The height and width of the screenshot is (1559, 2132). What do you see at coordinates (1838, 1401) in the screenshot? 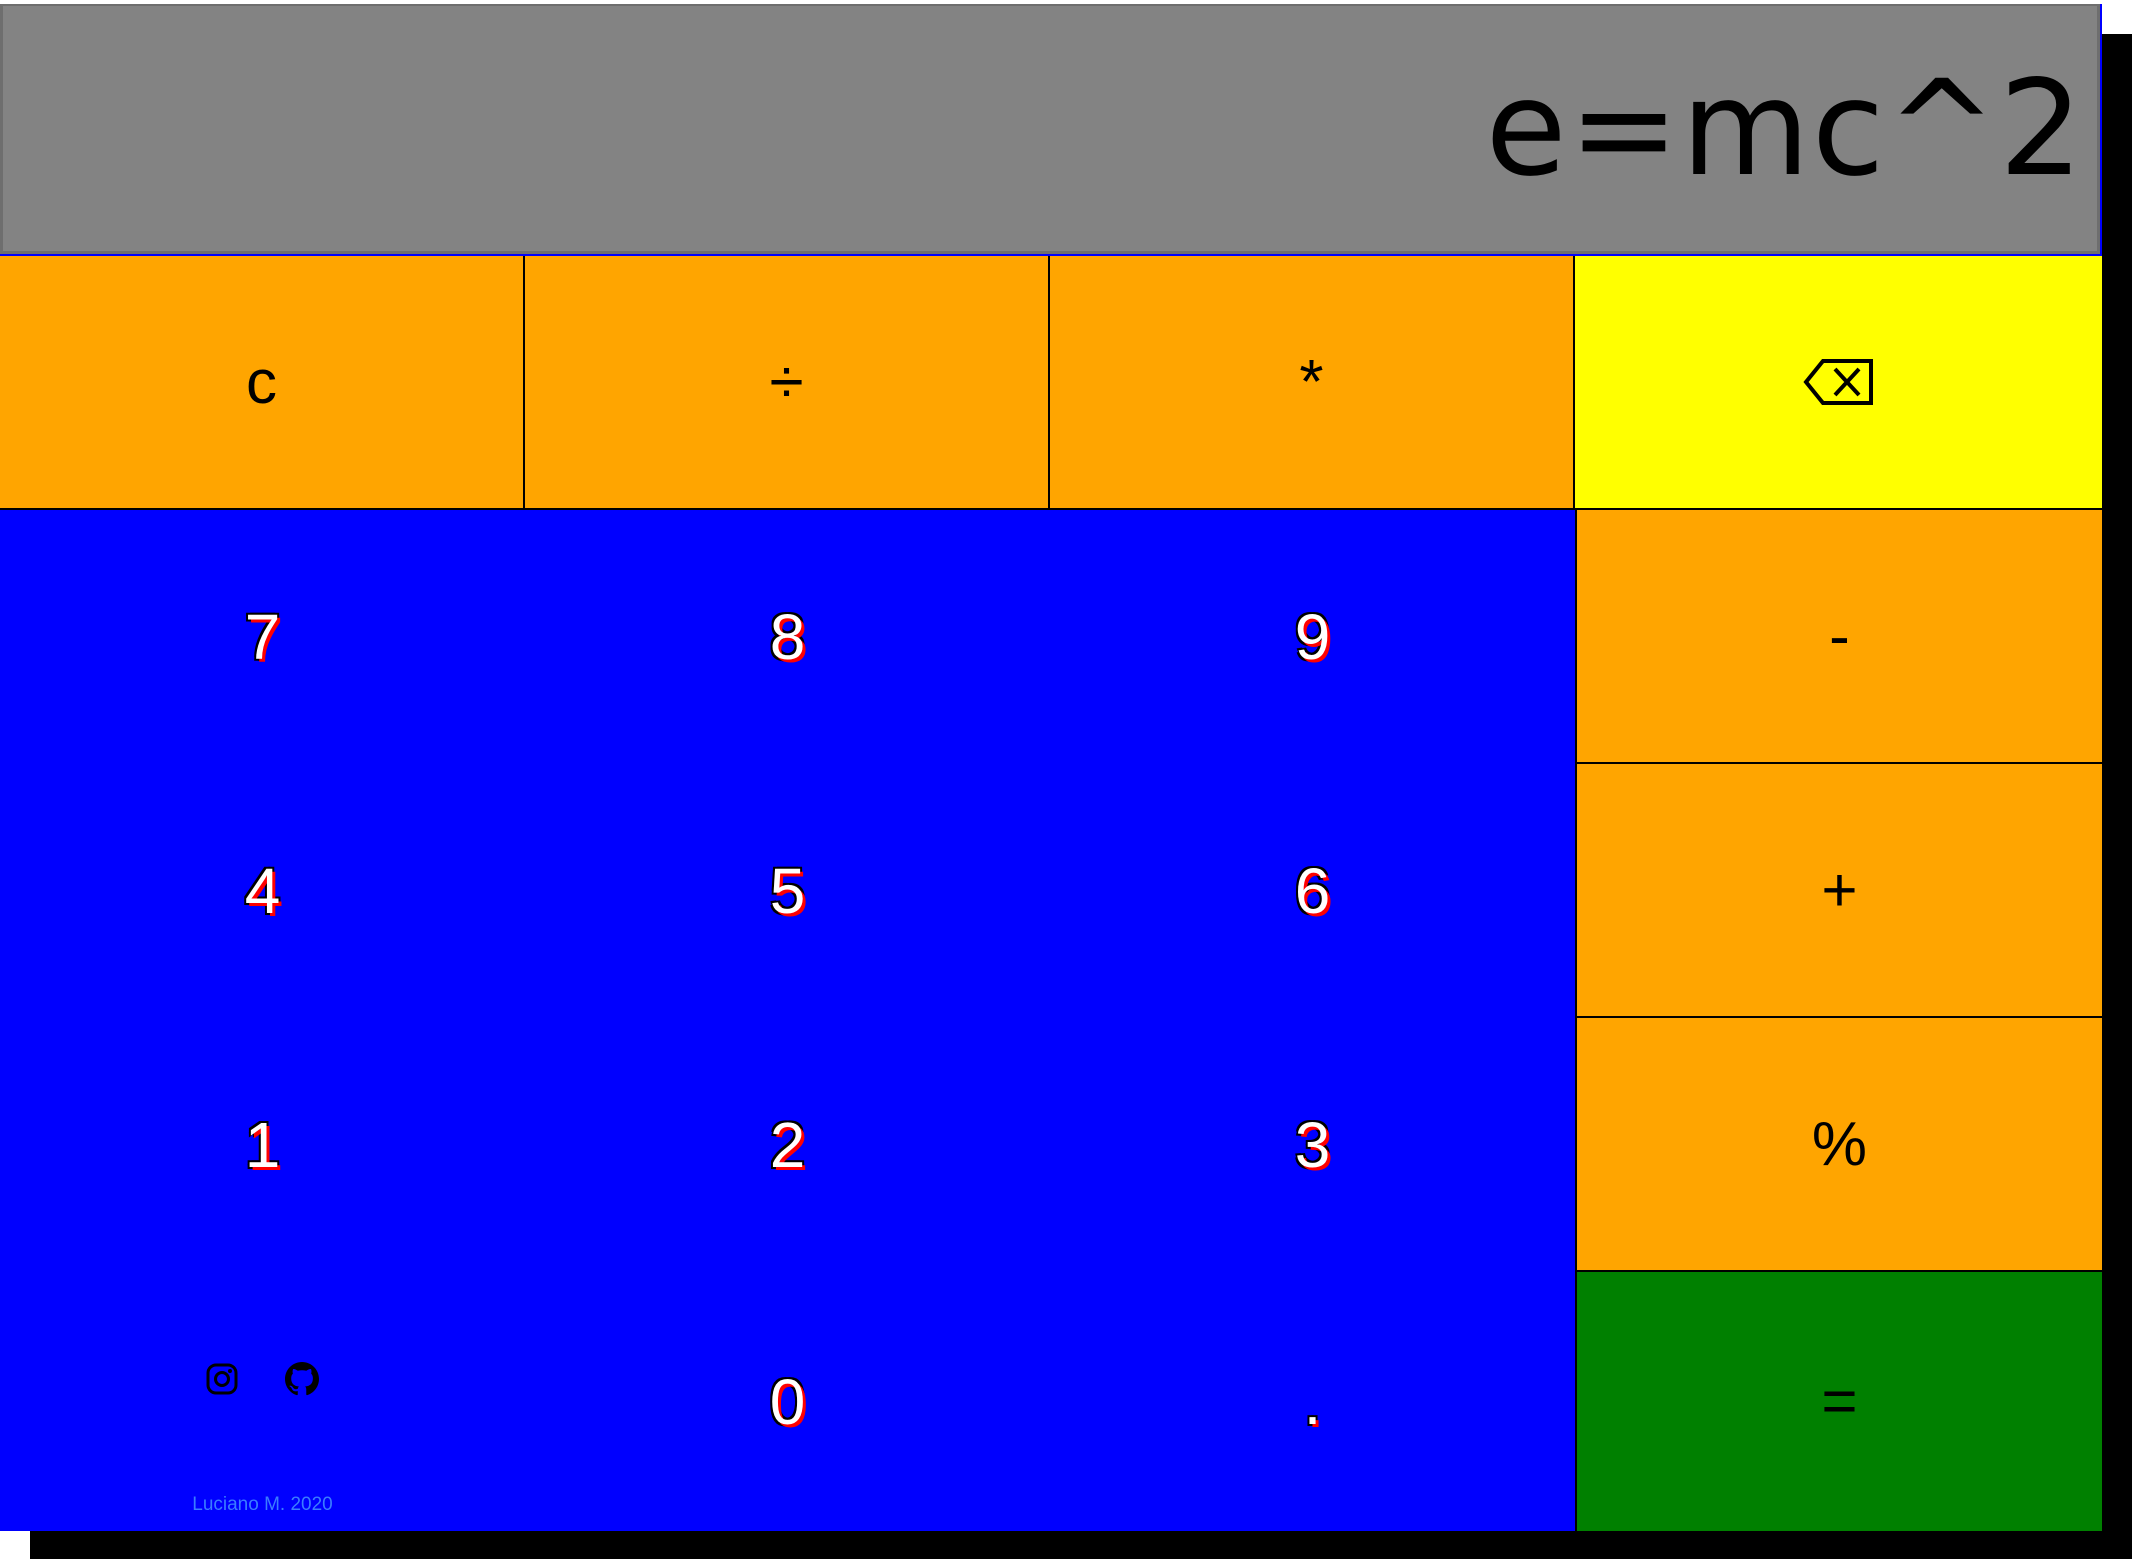
I see `equals-button: =` at bounding box center [1838, 1401].